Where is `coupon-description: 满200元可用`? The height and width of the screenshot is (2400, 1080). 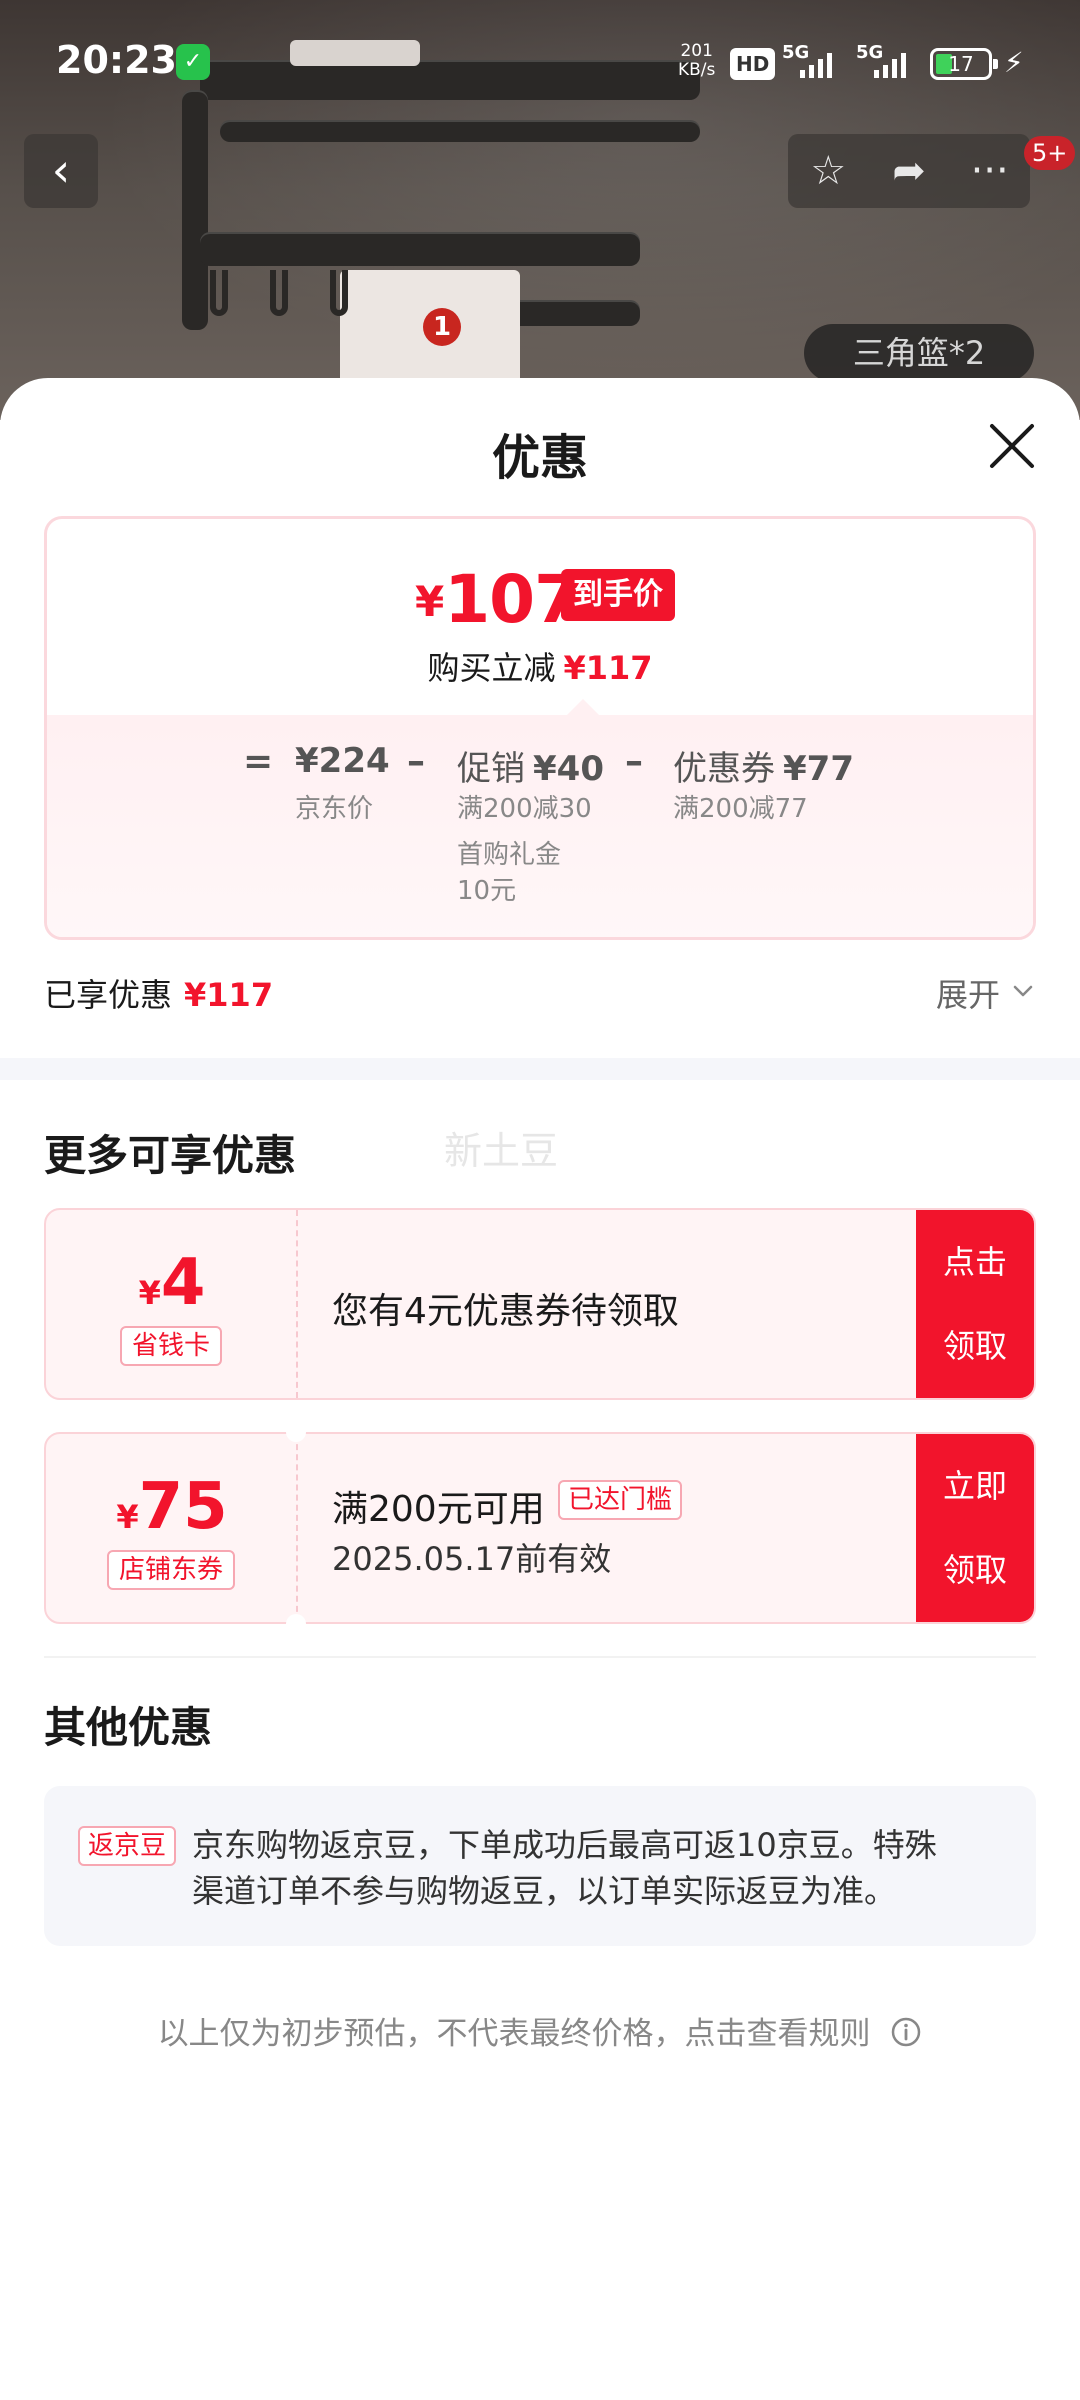
coupon-description: 满200元可用 is located at coordinates (438, 1509).